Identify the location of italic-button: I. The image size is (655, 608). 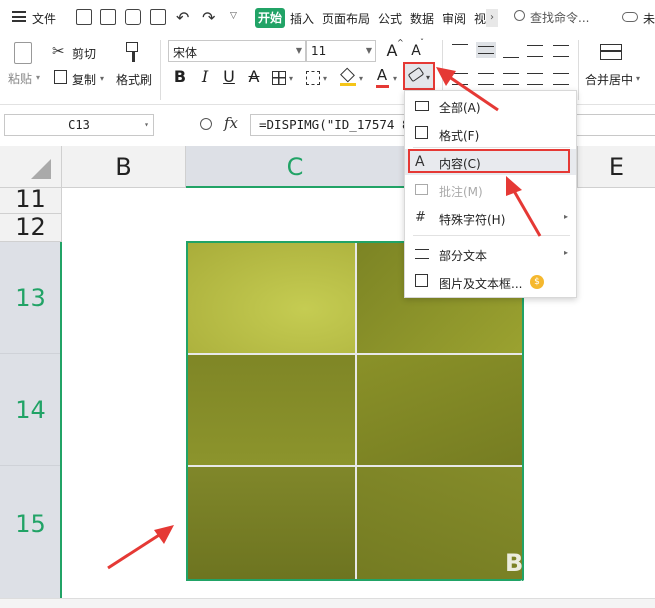
(205, 77).